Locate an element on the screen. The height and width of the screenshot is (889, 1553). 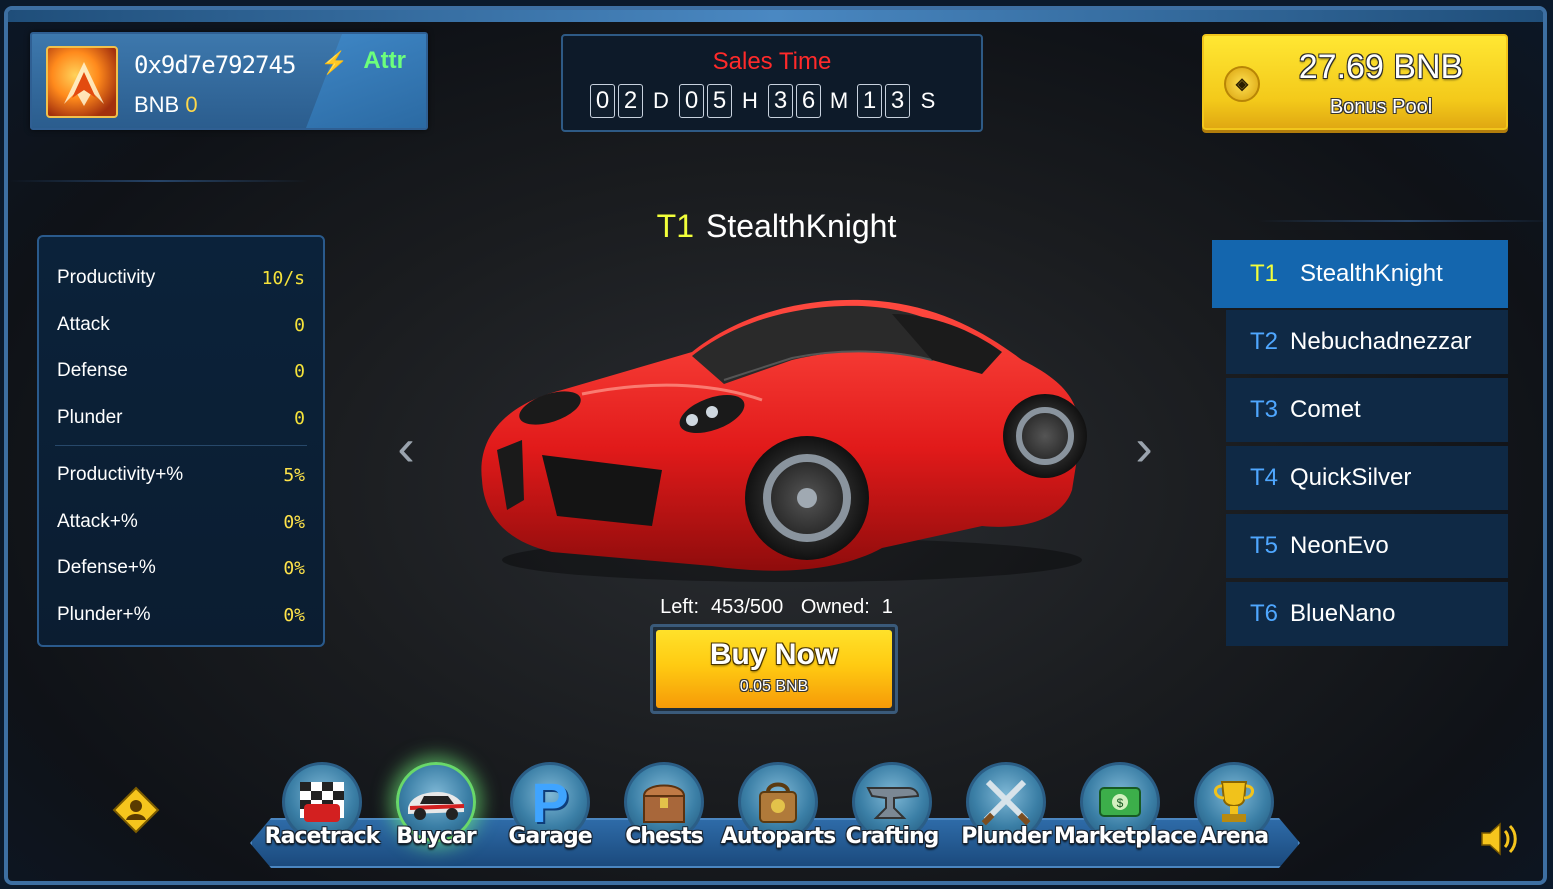
nav-label: Marketplace is located at coordinates (1125, 836).